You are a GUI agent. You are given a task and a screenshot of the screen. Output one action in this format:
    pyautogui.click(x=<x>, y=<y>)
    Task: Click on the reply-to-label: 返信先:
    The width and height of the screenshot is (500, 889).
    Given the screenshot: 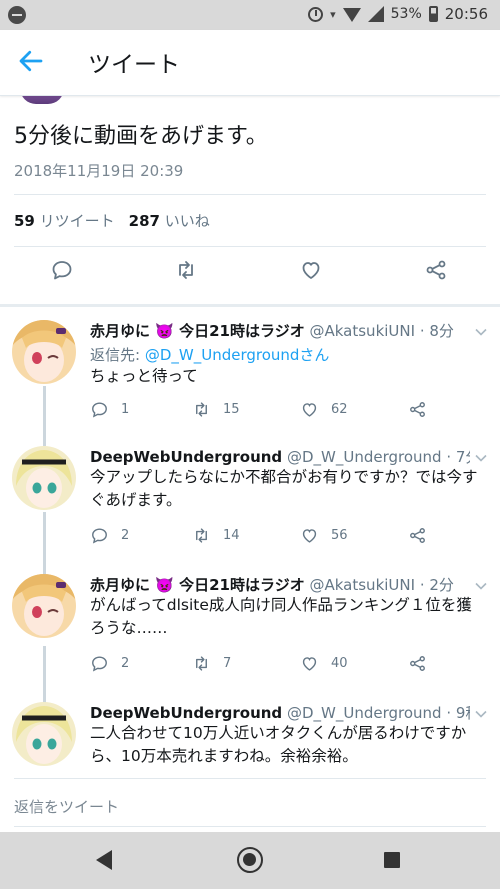 What is the action you would take?
    pyautogui.click(x=115, y=355)
    